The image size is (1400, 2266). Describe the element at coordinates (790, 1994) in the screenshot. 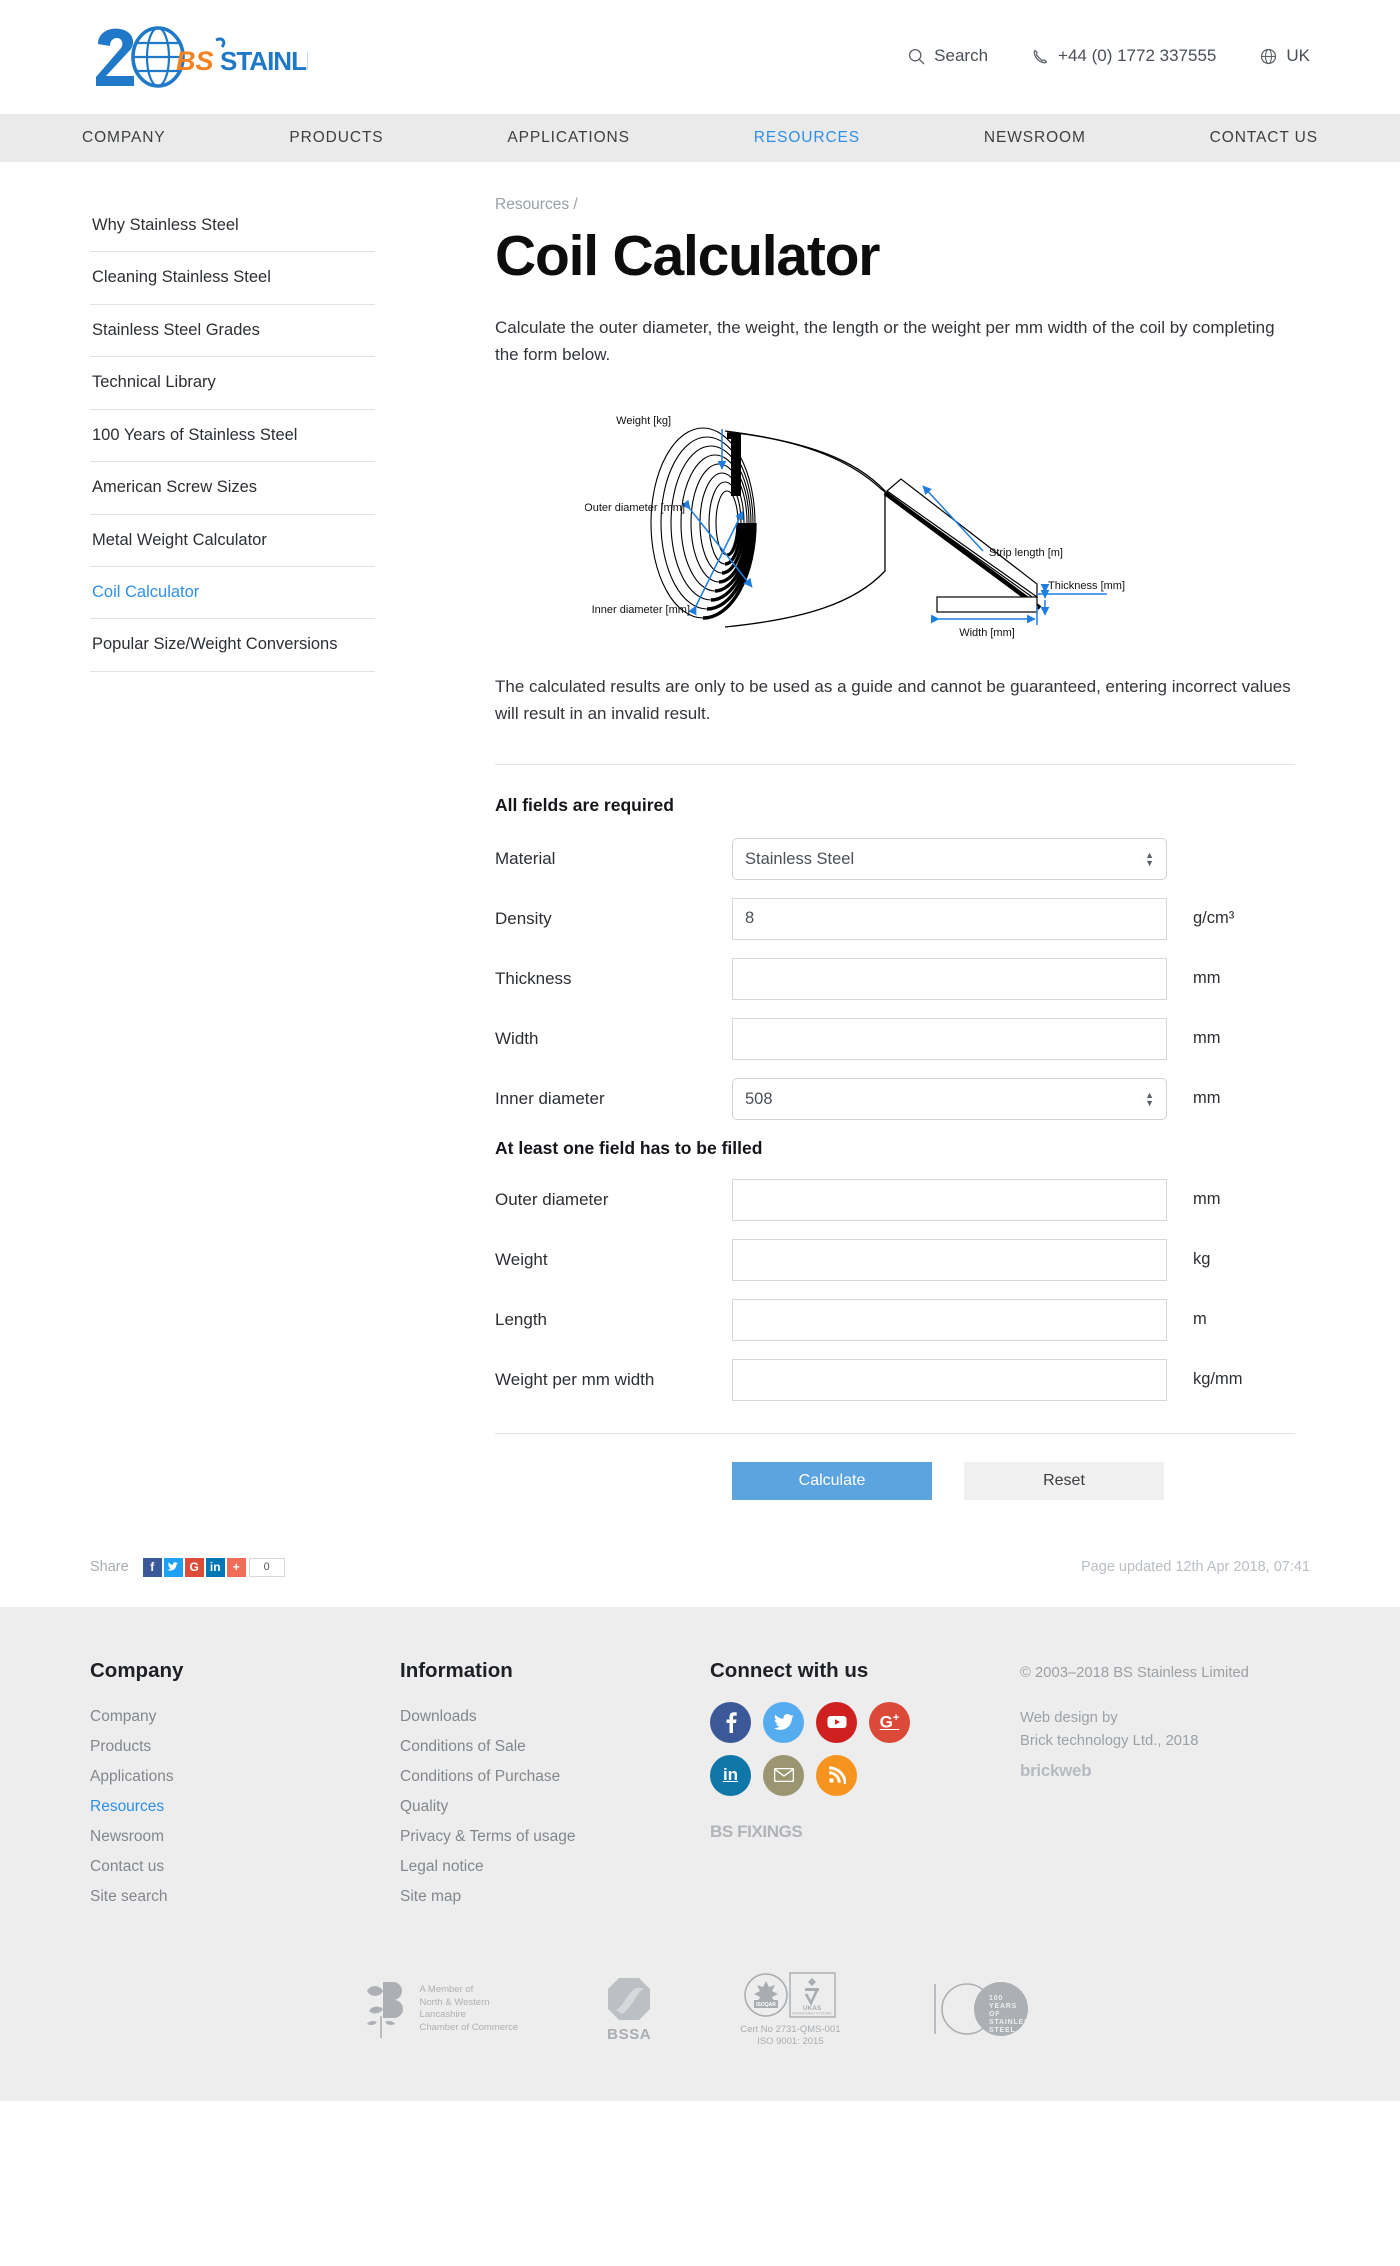

I see `isoqar-ukas-icon: ISOQAR UKAS MANAGEMENT SYSTEMS` at that location.